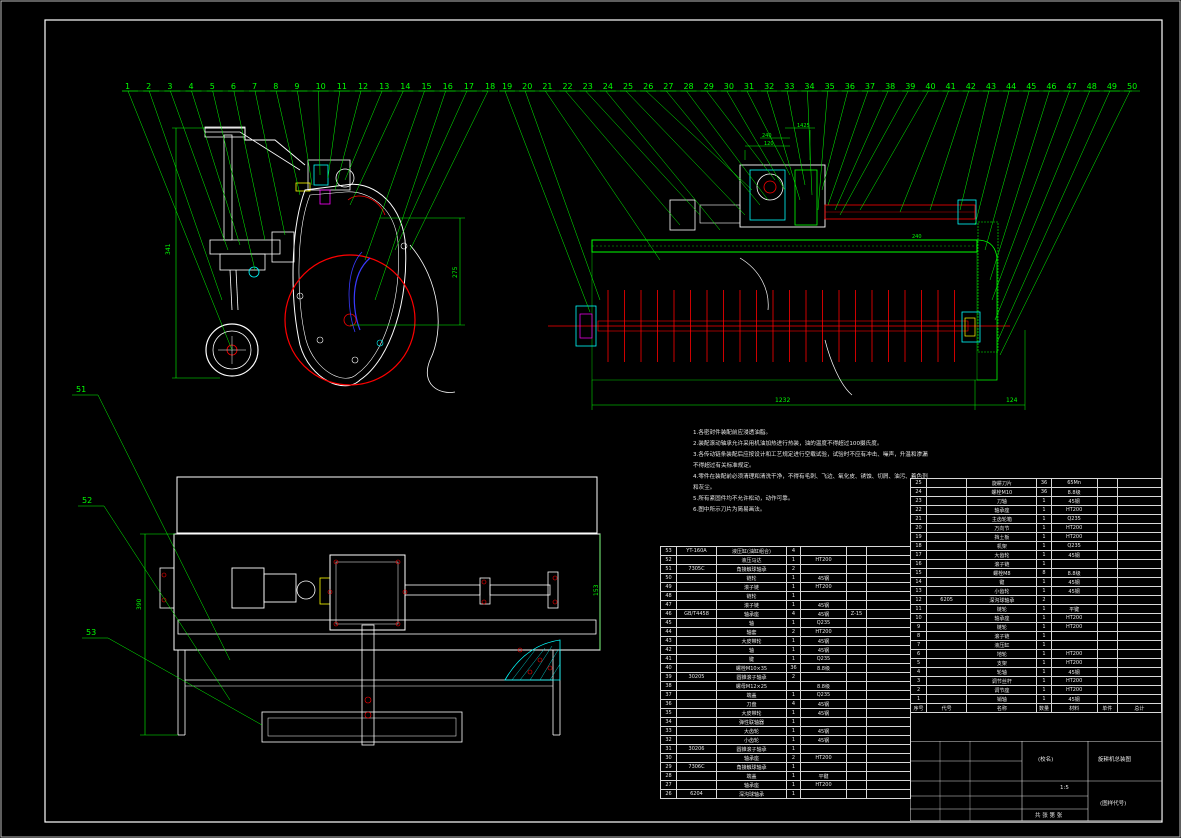  I want to click on bom-row: 53 YT-160A 液压缸(油缸组合) 4, so click(785, 551).